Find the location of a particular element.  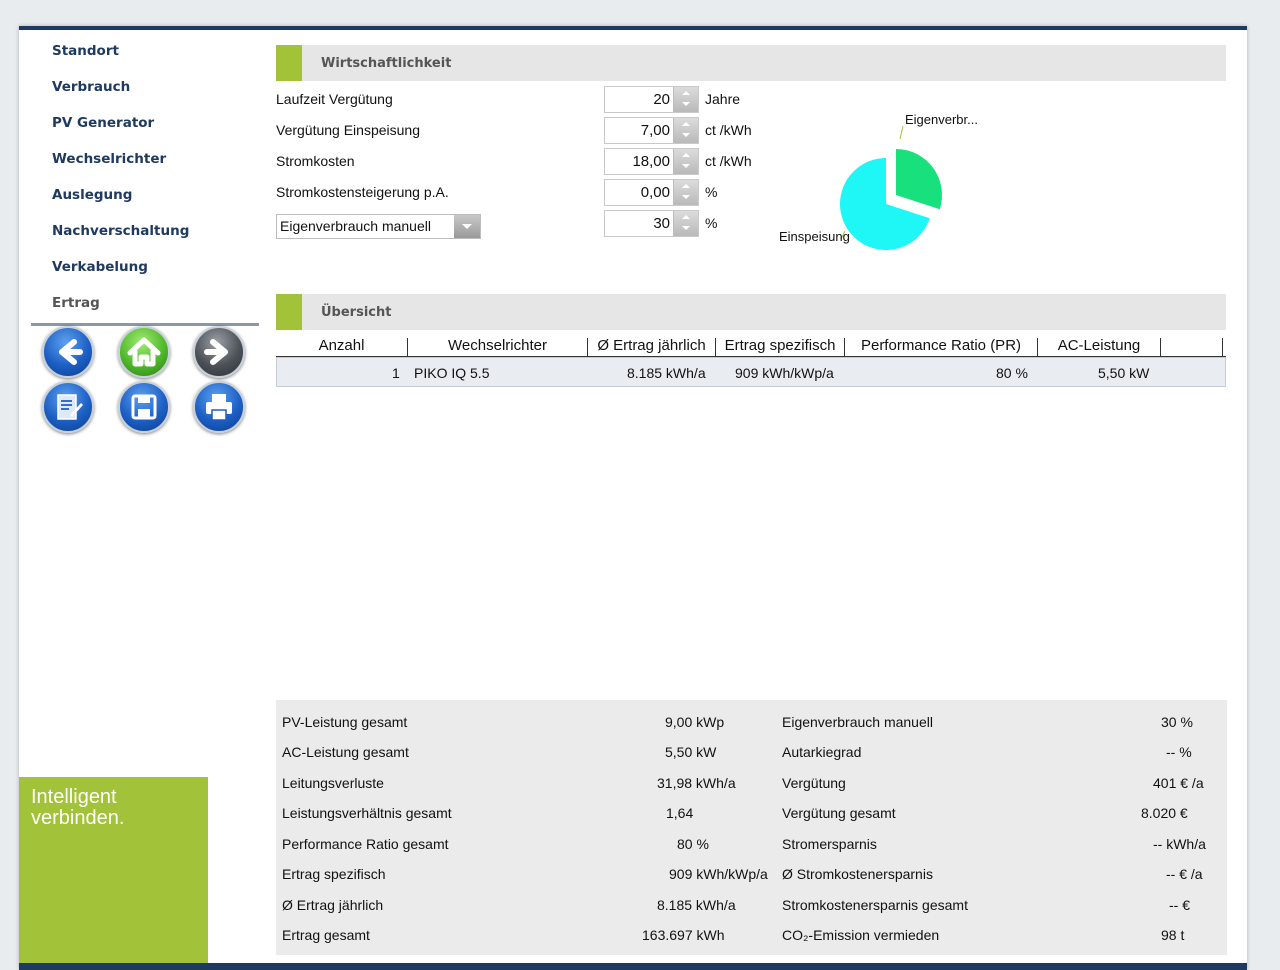

summary-label: CO₂-Emission vermieden is located at coordinates (861, 935).